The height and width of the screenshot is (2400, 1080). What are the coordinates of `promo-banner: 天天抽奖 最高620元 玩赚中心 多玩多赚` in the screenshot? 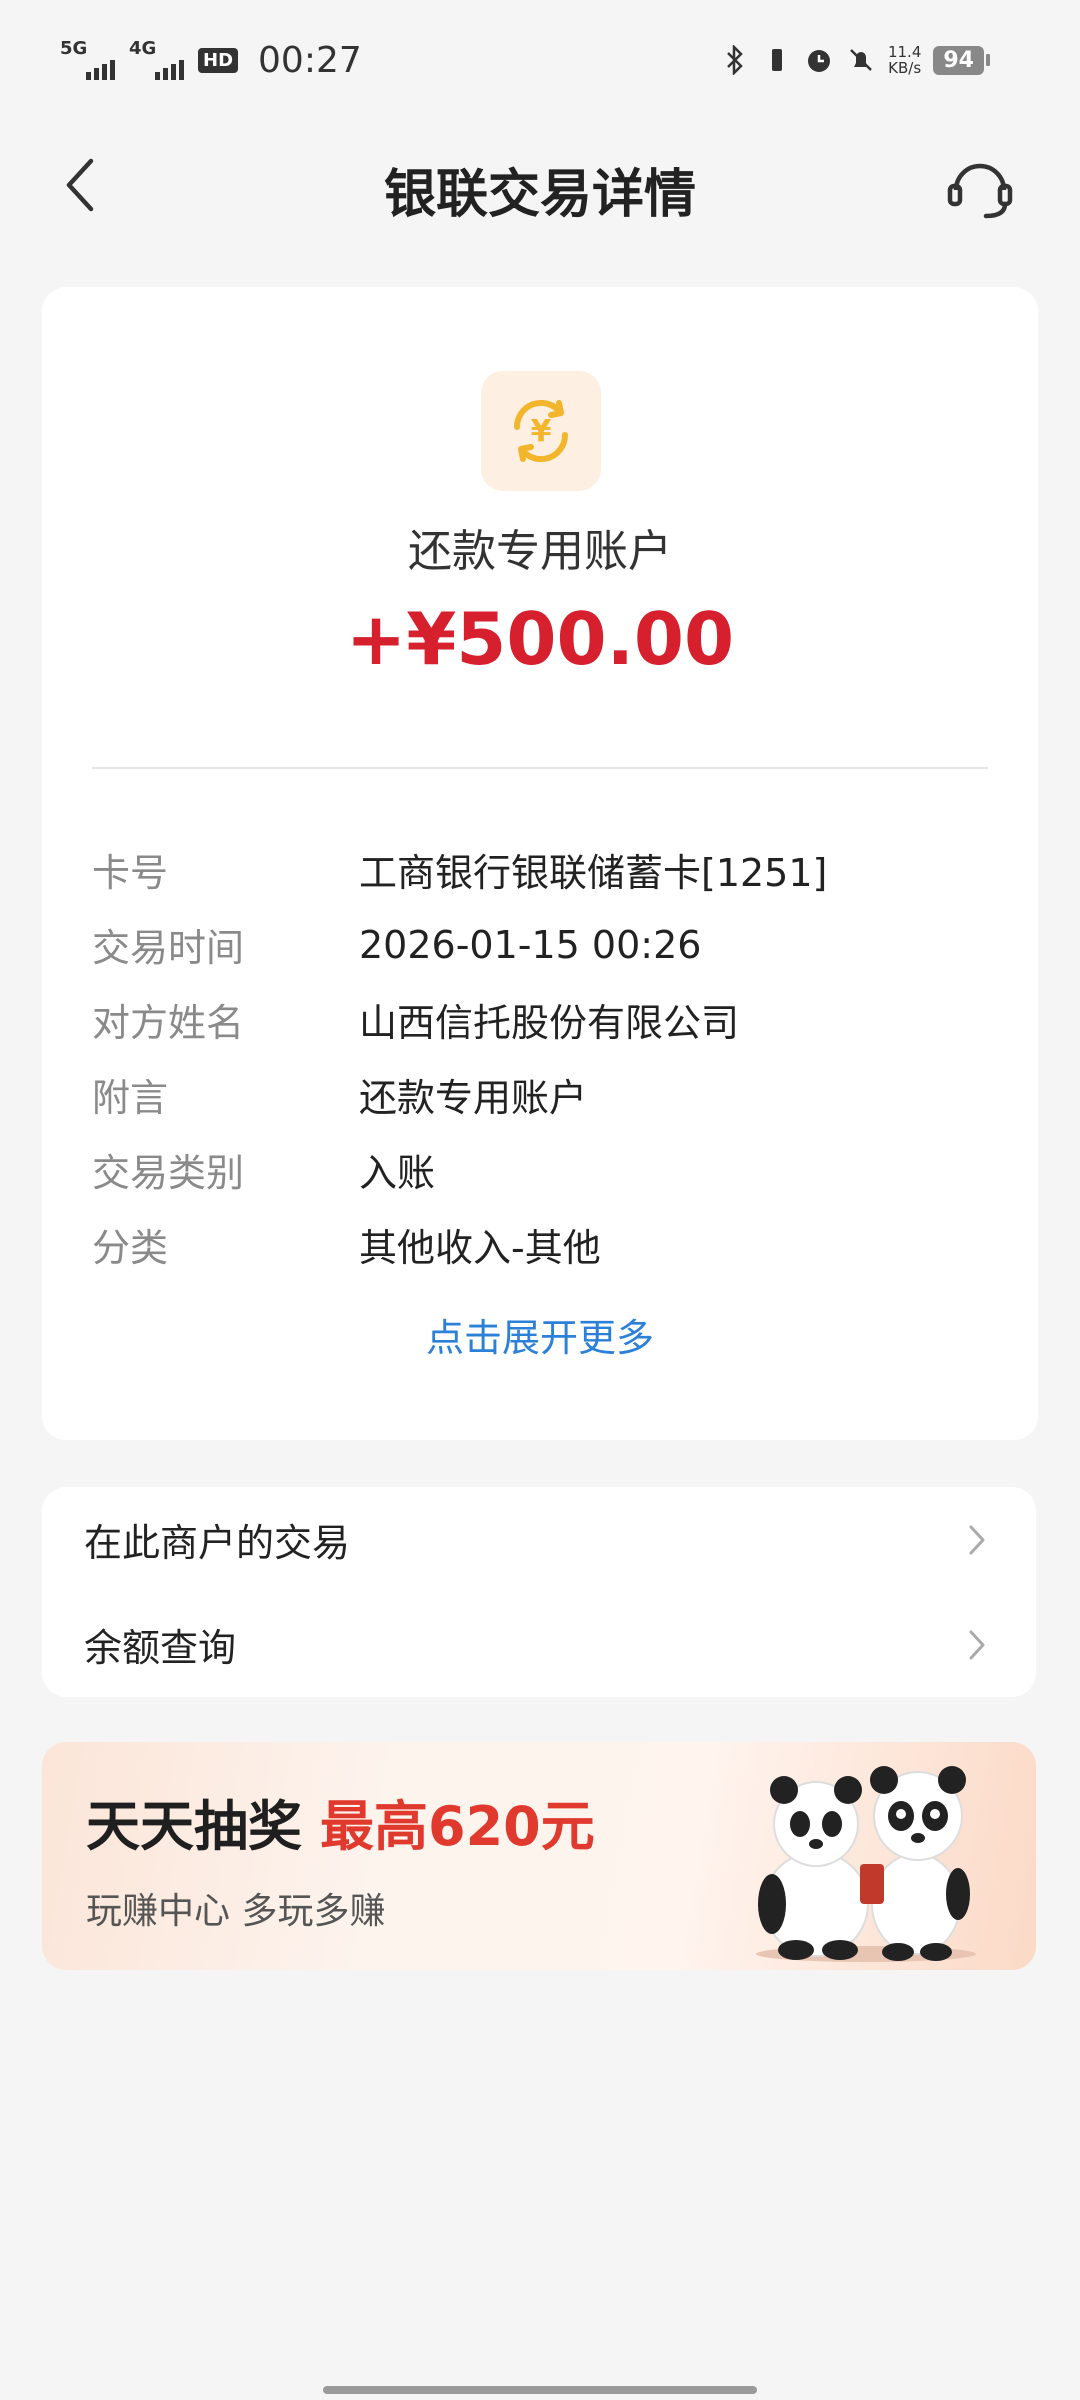 It's located at (539, 1856).